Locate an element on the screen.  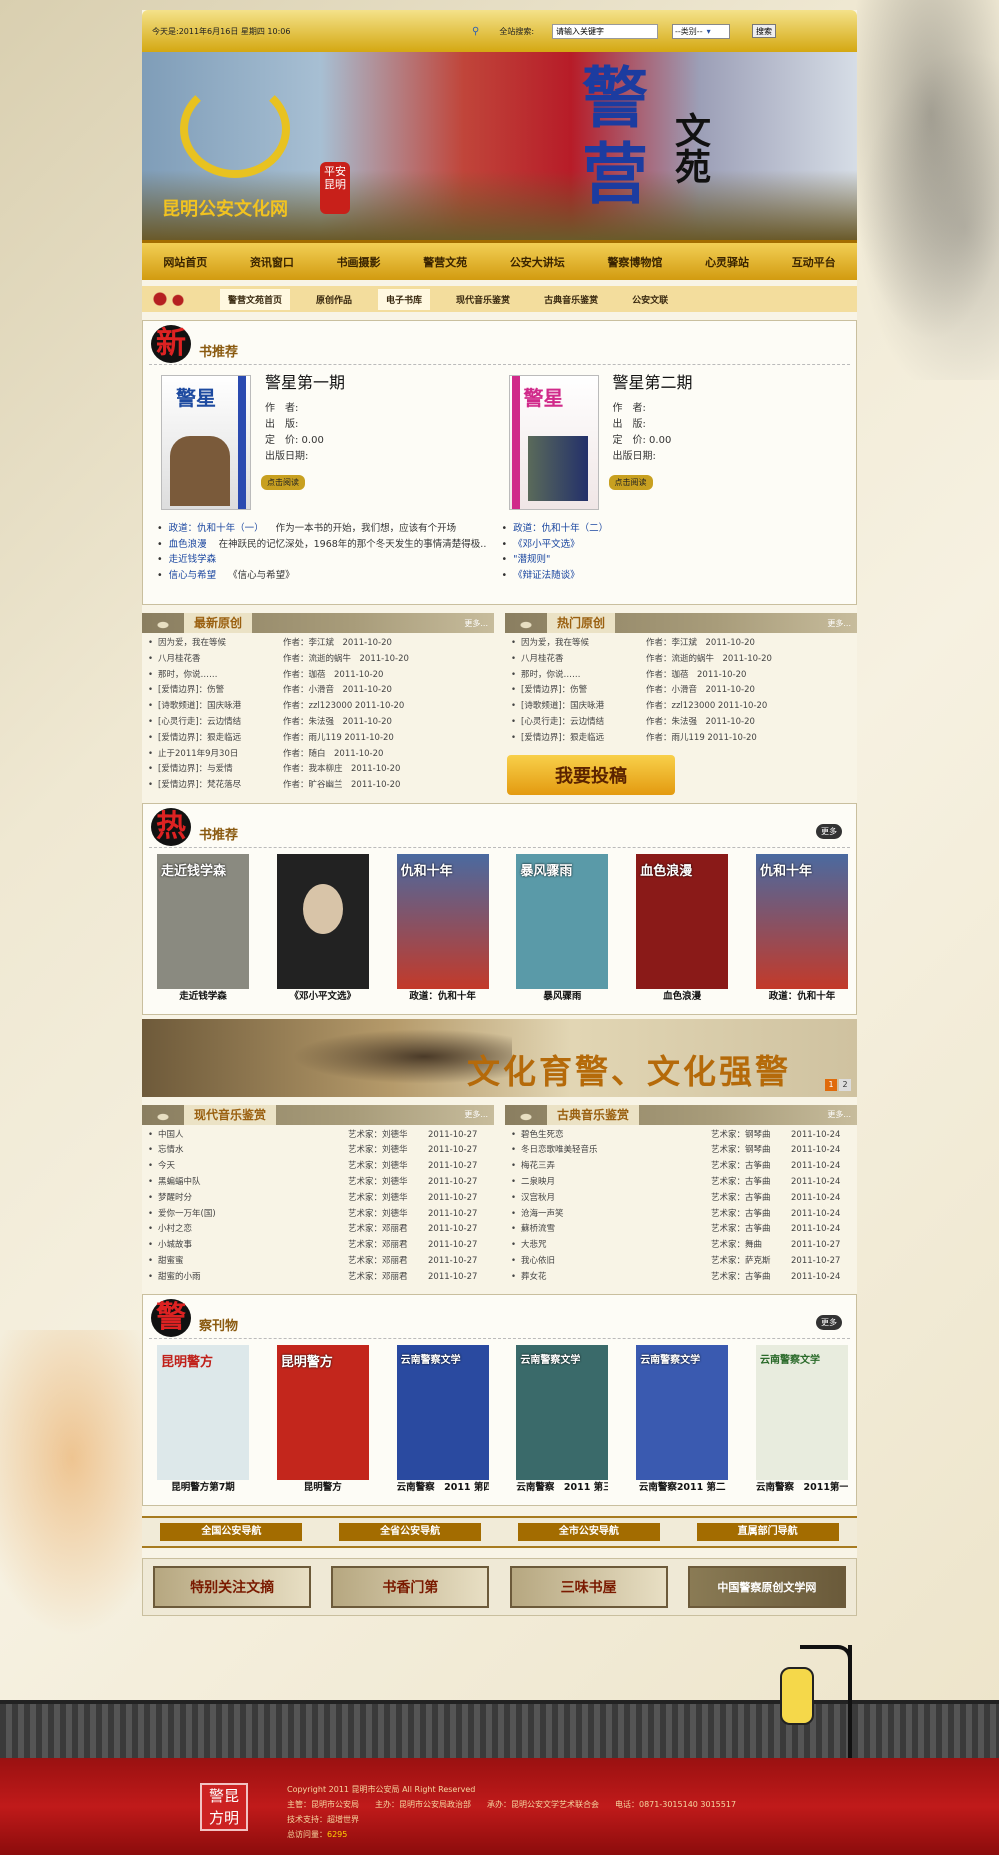
subnav-modern-music: 现代音乐鉴赏 is located at coordinates (483, 299).